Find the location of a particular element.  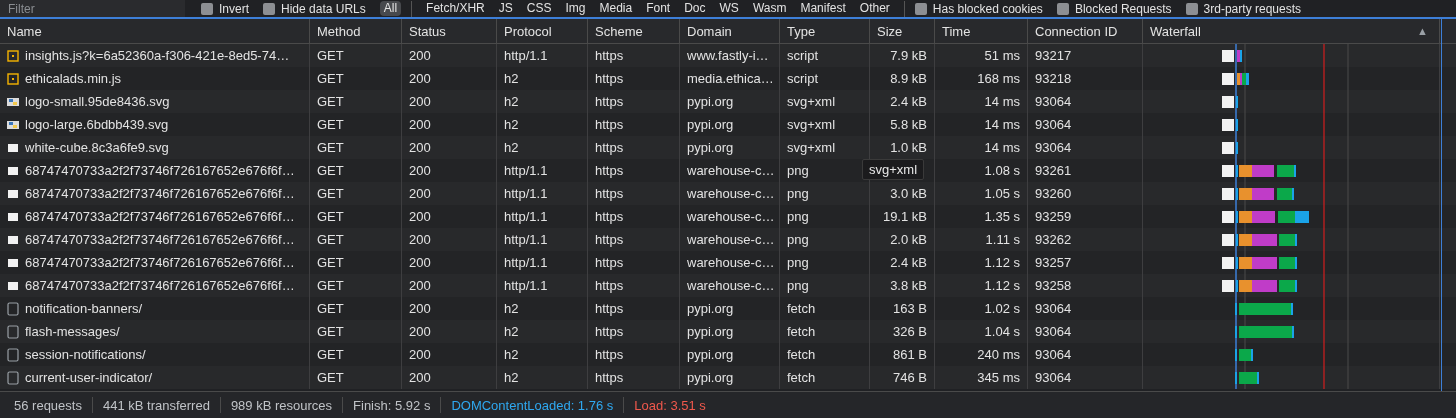

filter-checkbox: Invert is located at coordinates (225, 8).